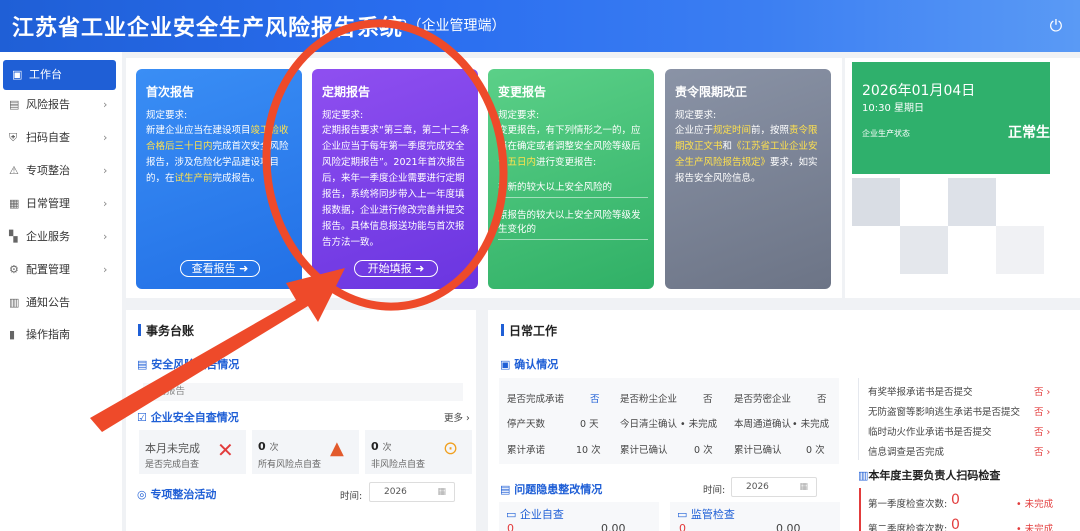 The width and height of the screenshot is (1080, 531). I want to click on stat-sub: 非风险点自查, so click(398, 465).